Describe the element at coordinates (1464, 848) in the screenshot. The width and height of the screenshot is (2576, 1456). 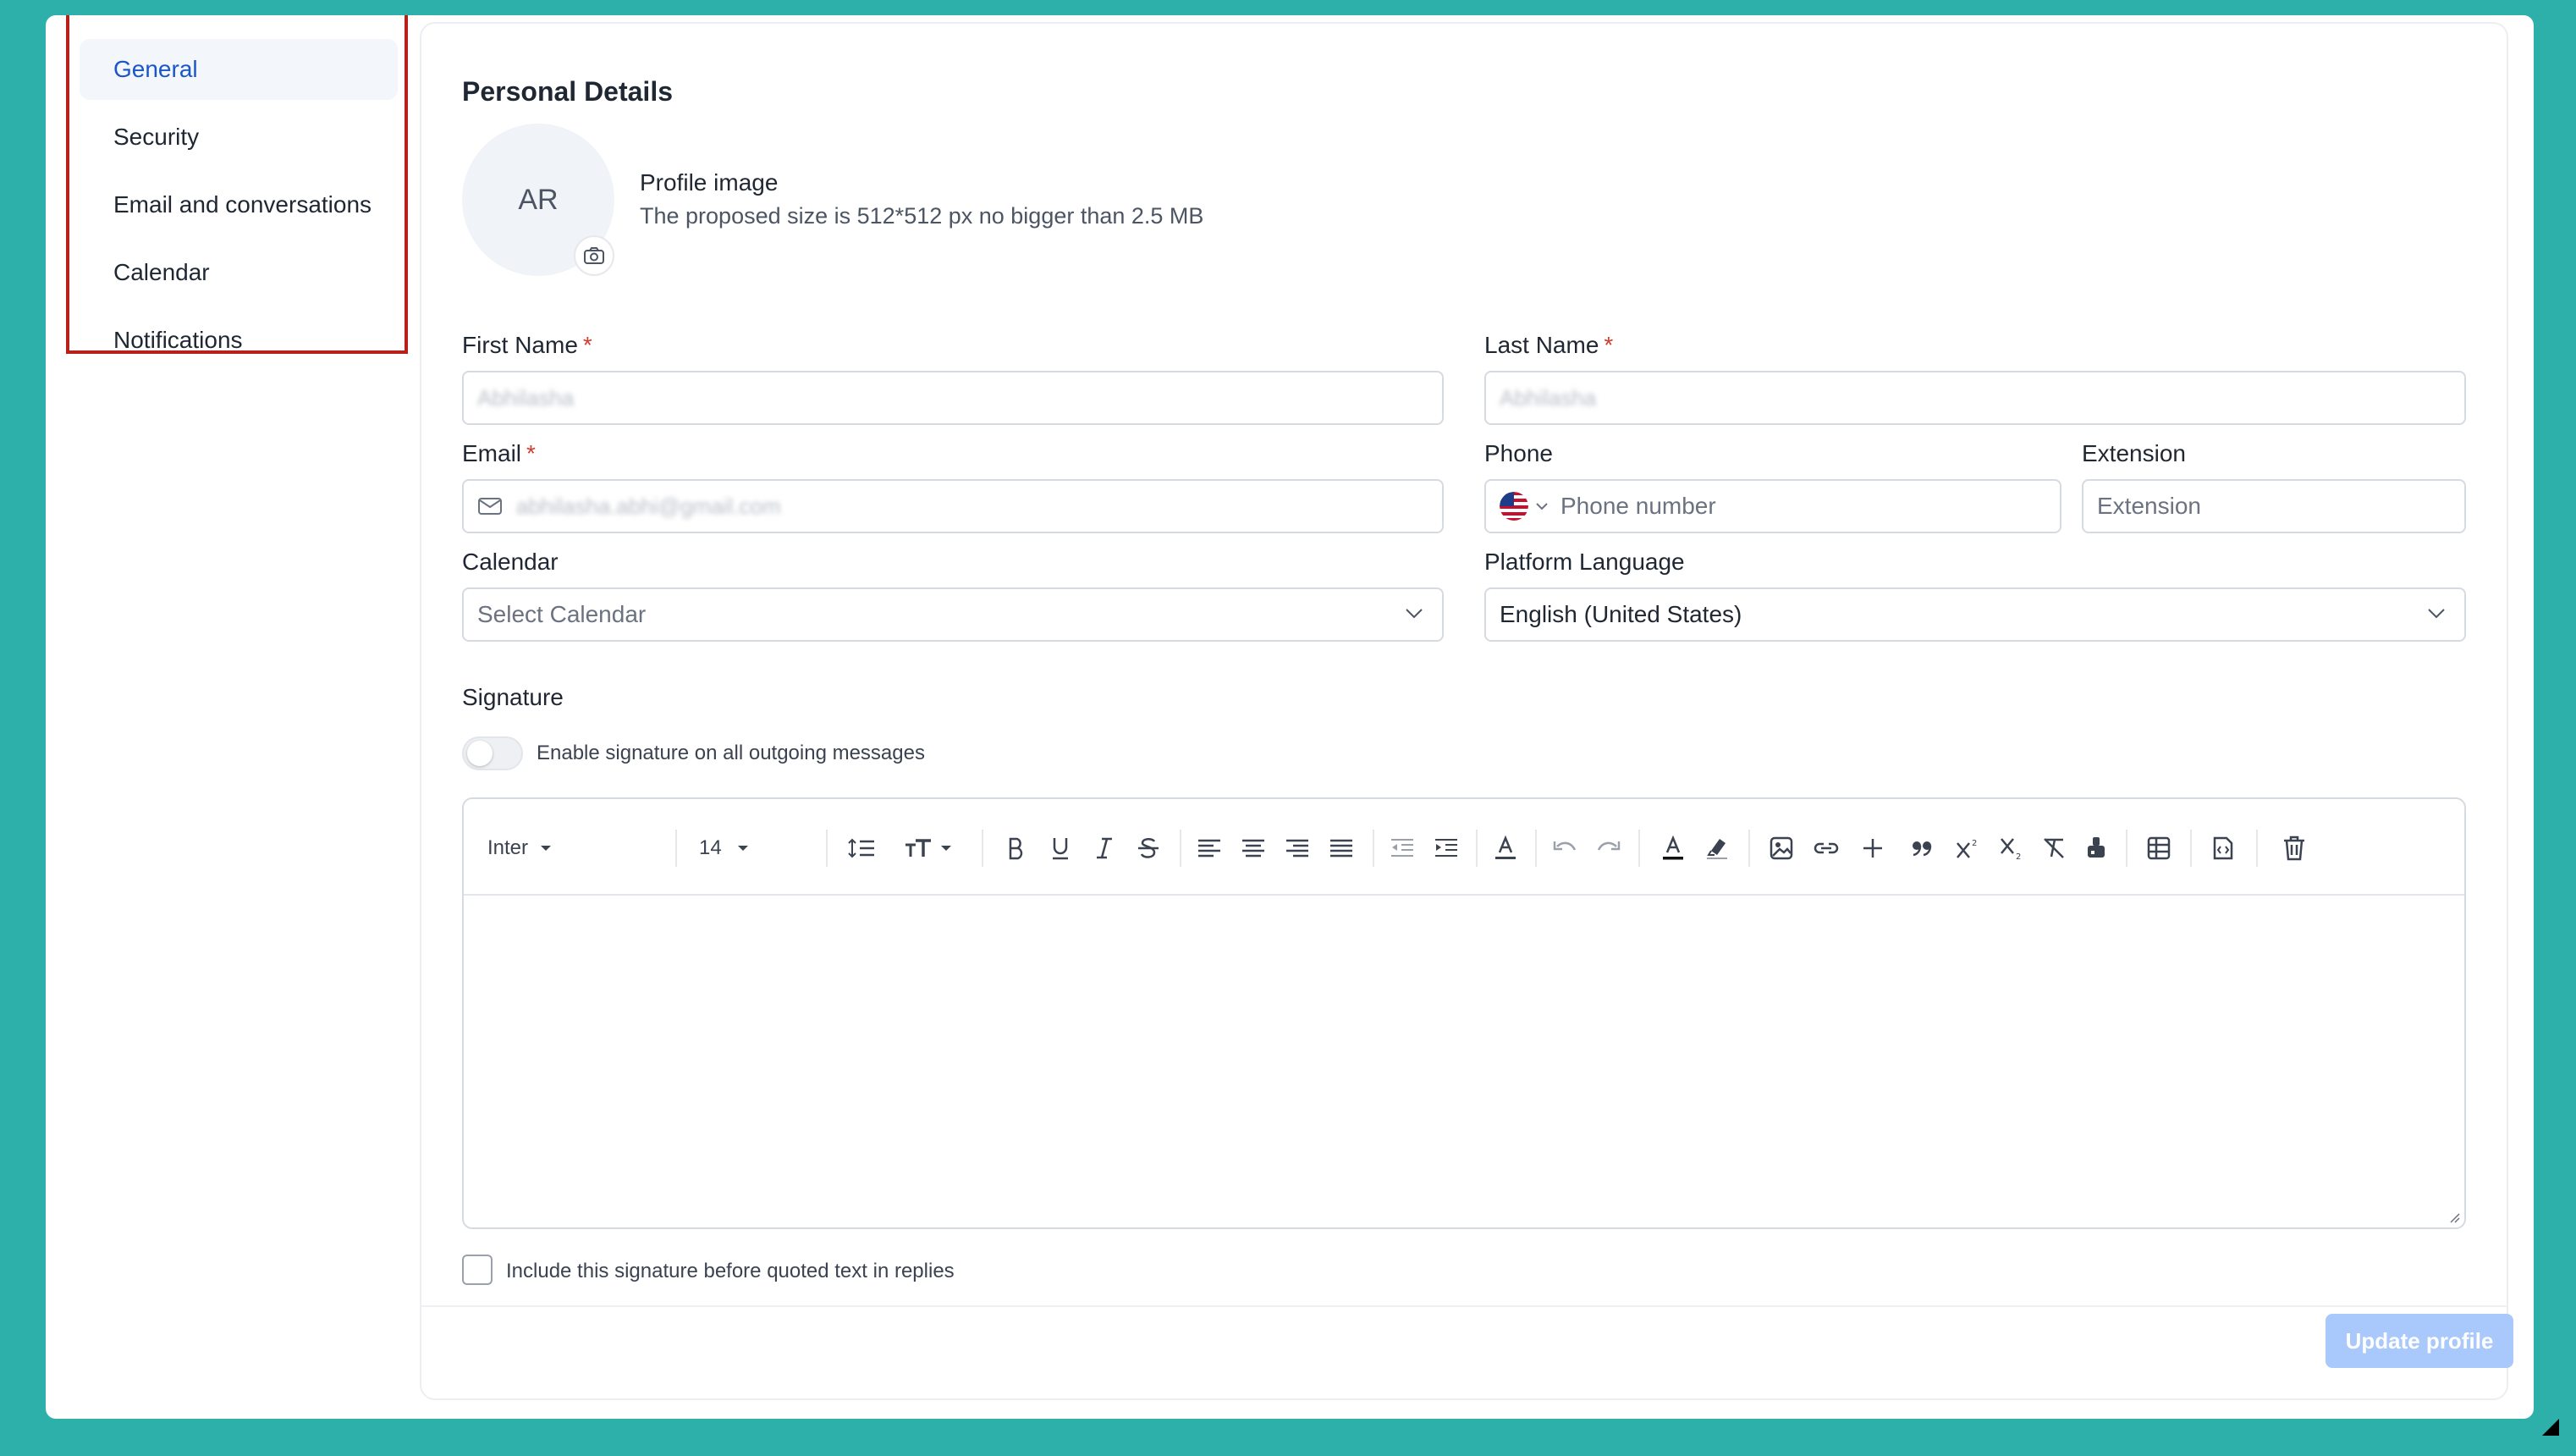
I see `editor-toolbar: Inter 14 2 2` at that location.